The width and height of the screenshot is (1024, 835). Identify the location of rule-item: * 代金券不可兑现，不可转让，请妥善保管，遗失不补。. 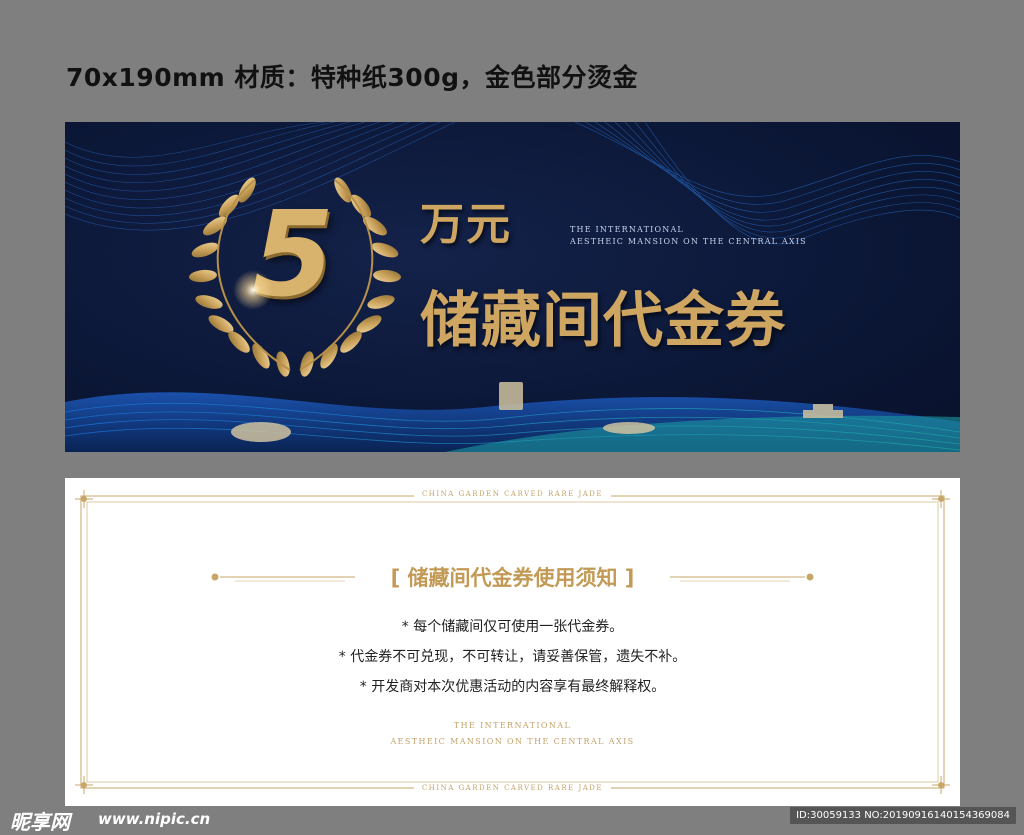
(512, 657).